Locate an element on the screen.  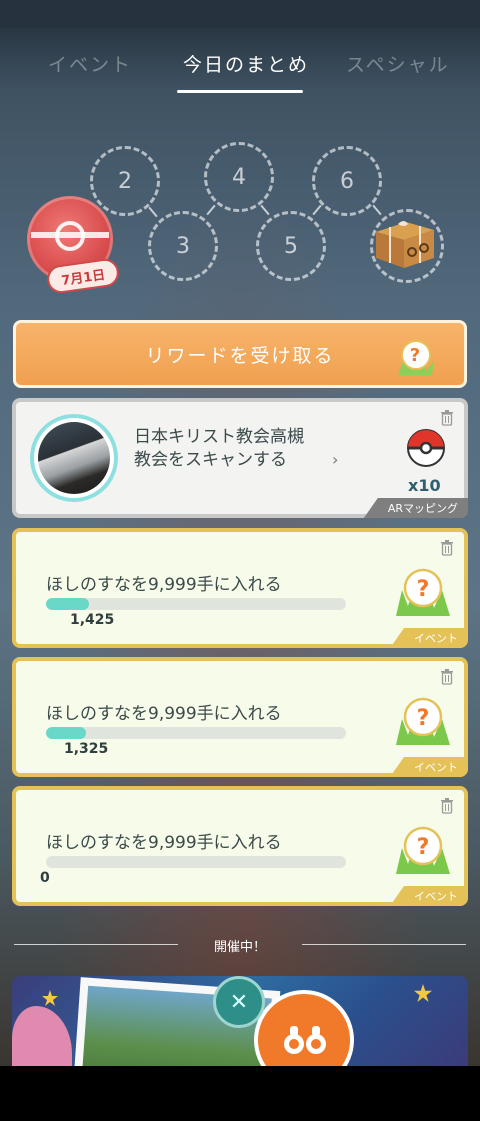
poke-ball-icon is located at coordinates (426, 448).